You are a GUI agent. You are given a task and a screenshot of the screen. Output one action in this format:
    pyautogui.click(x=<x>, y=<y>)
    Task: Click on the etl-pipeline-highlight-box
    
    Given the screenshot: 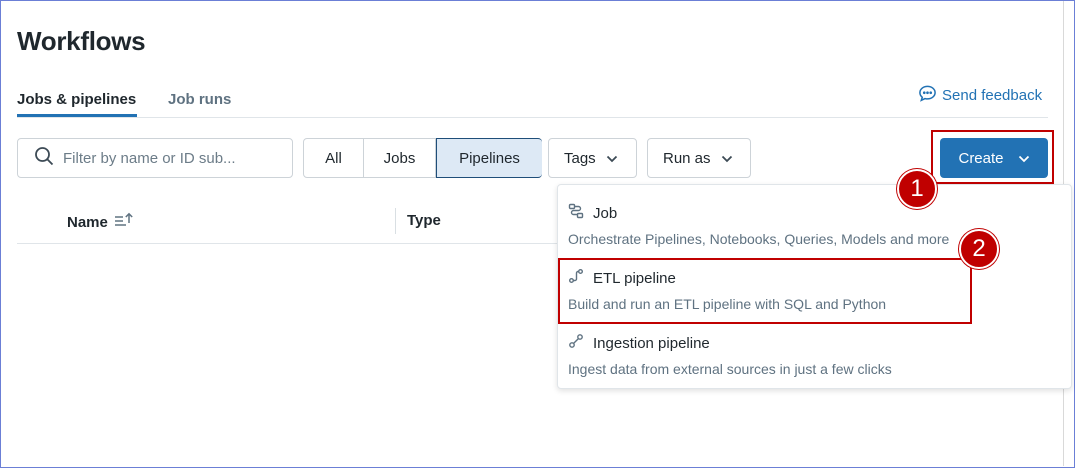 What is the action you would take?
    pyautogui.click(x=765, y=291)
    